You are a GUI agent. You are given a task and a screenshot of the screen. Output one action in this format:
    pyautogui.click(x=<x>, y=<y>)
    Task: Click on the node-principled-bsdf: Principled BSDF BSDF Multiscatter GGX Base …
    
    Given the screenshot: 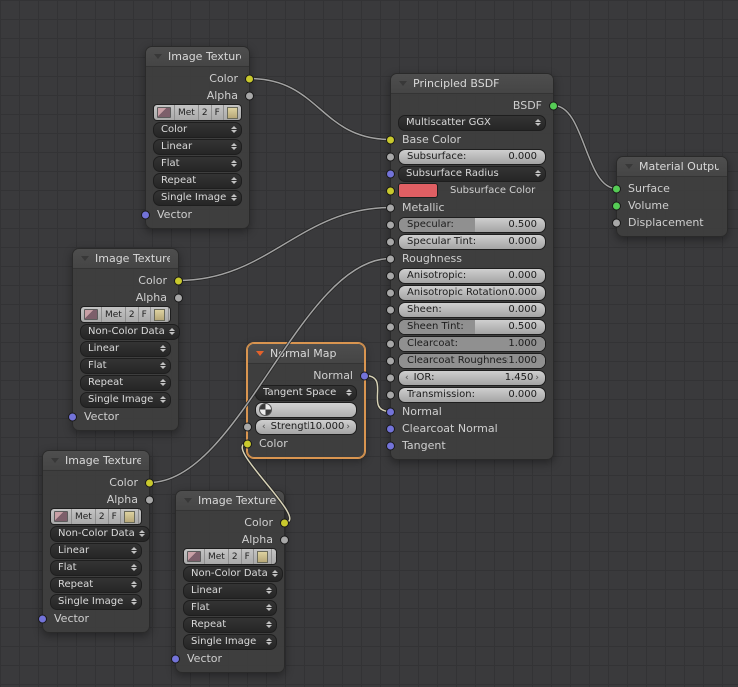 What is the action you would take?
    pyautogui.click(x=472, y=266)
    